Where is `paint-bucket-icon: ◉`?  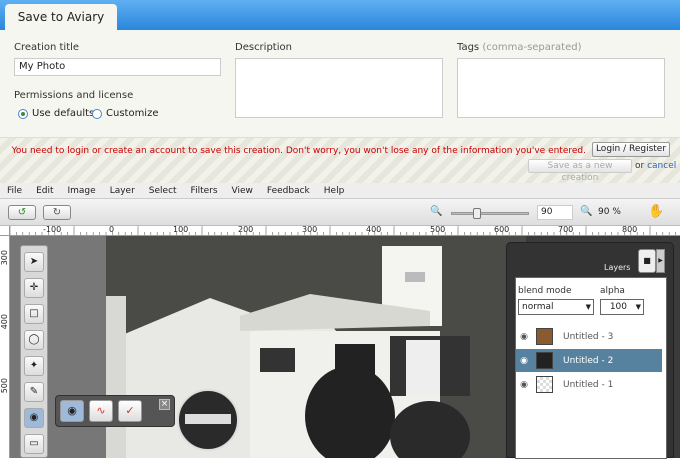
paint-bucket-icon: ◉ is located at coordinates (72, 410).